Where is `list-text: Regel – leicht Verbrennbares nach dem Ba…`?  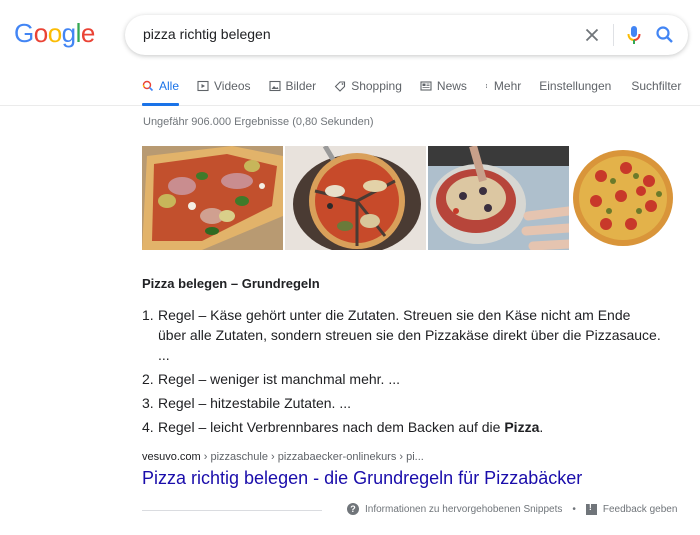 list-text: Regel – leicht Verbrennbares nach dem Ba… is located at coordinates (410, 427).